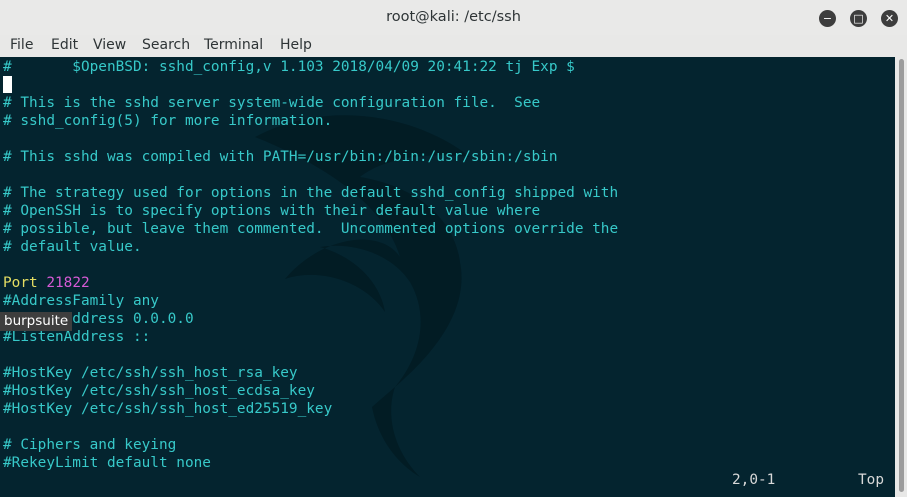 This screenshot has height=497, width=907. Describe the element at coordinates (64, 45) in the screenshot. I see `menu-edit: Edit` at that location.